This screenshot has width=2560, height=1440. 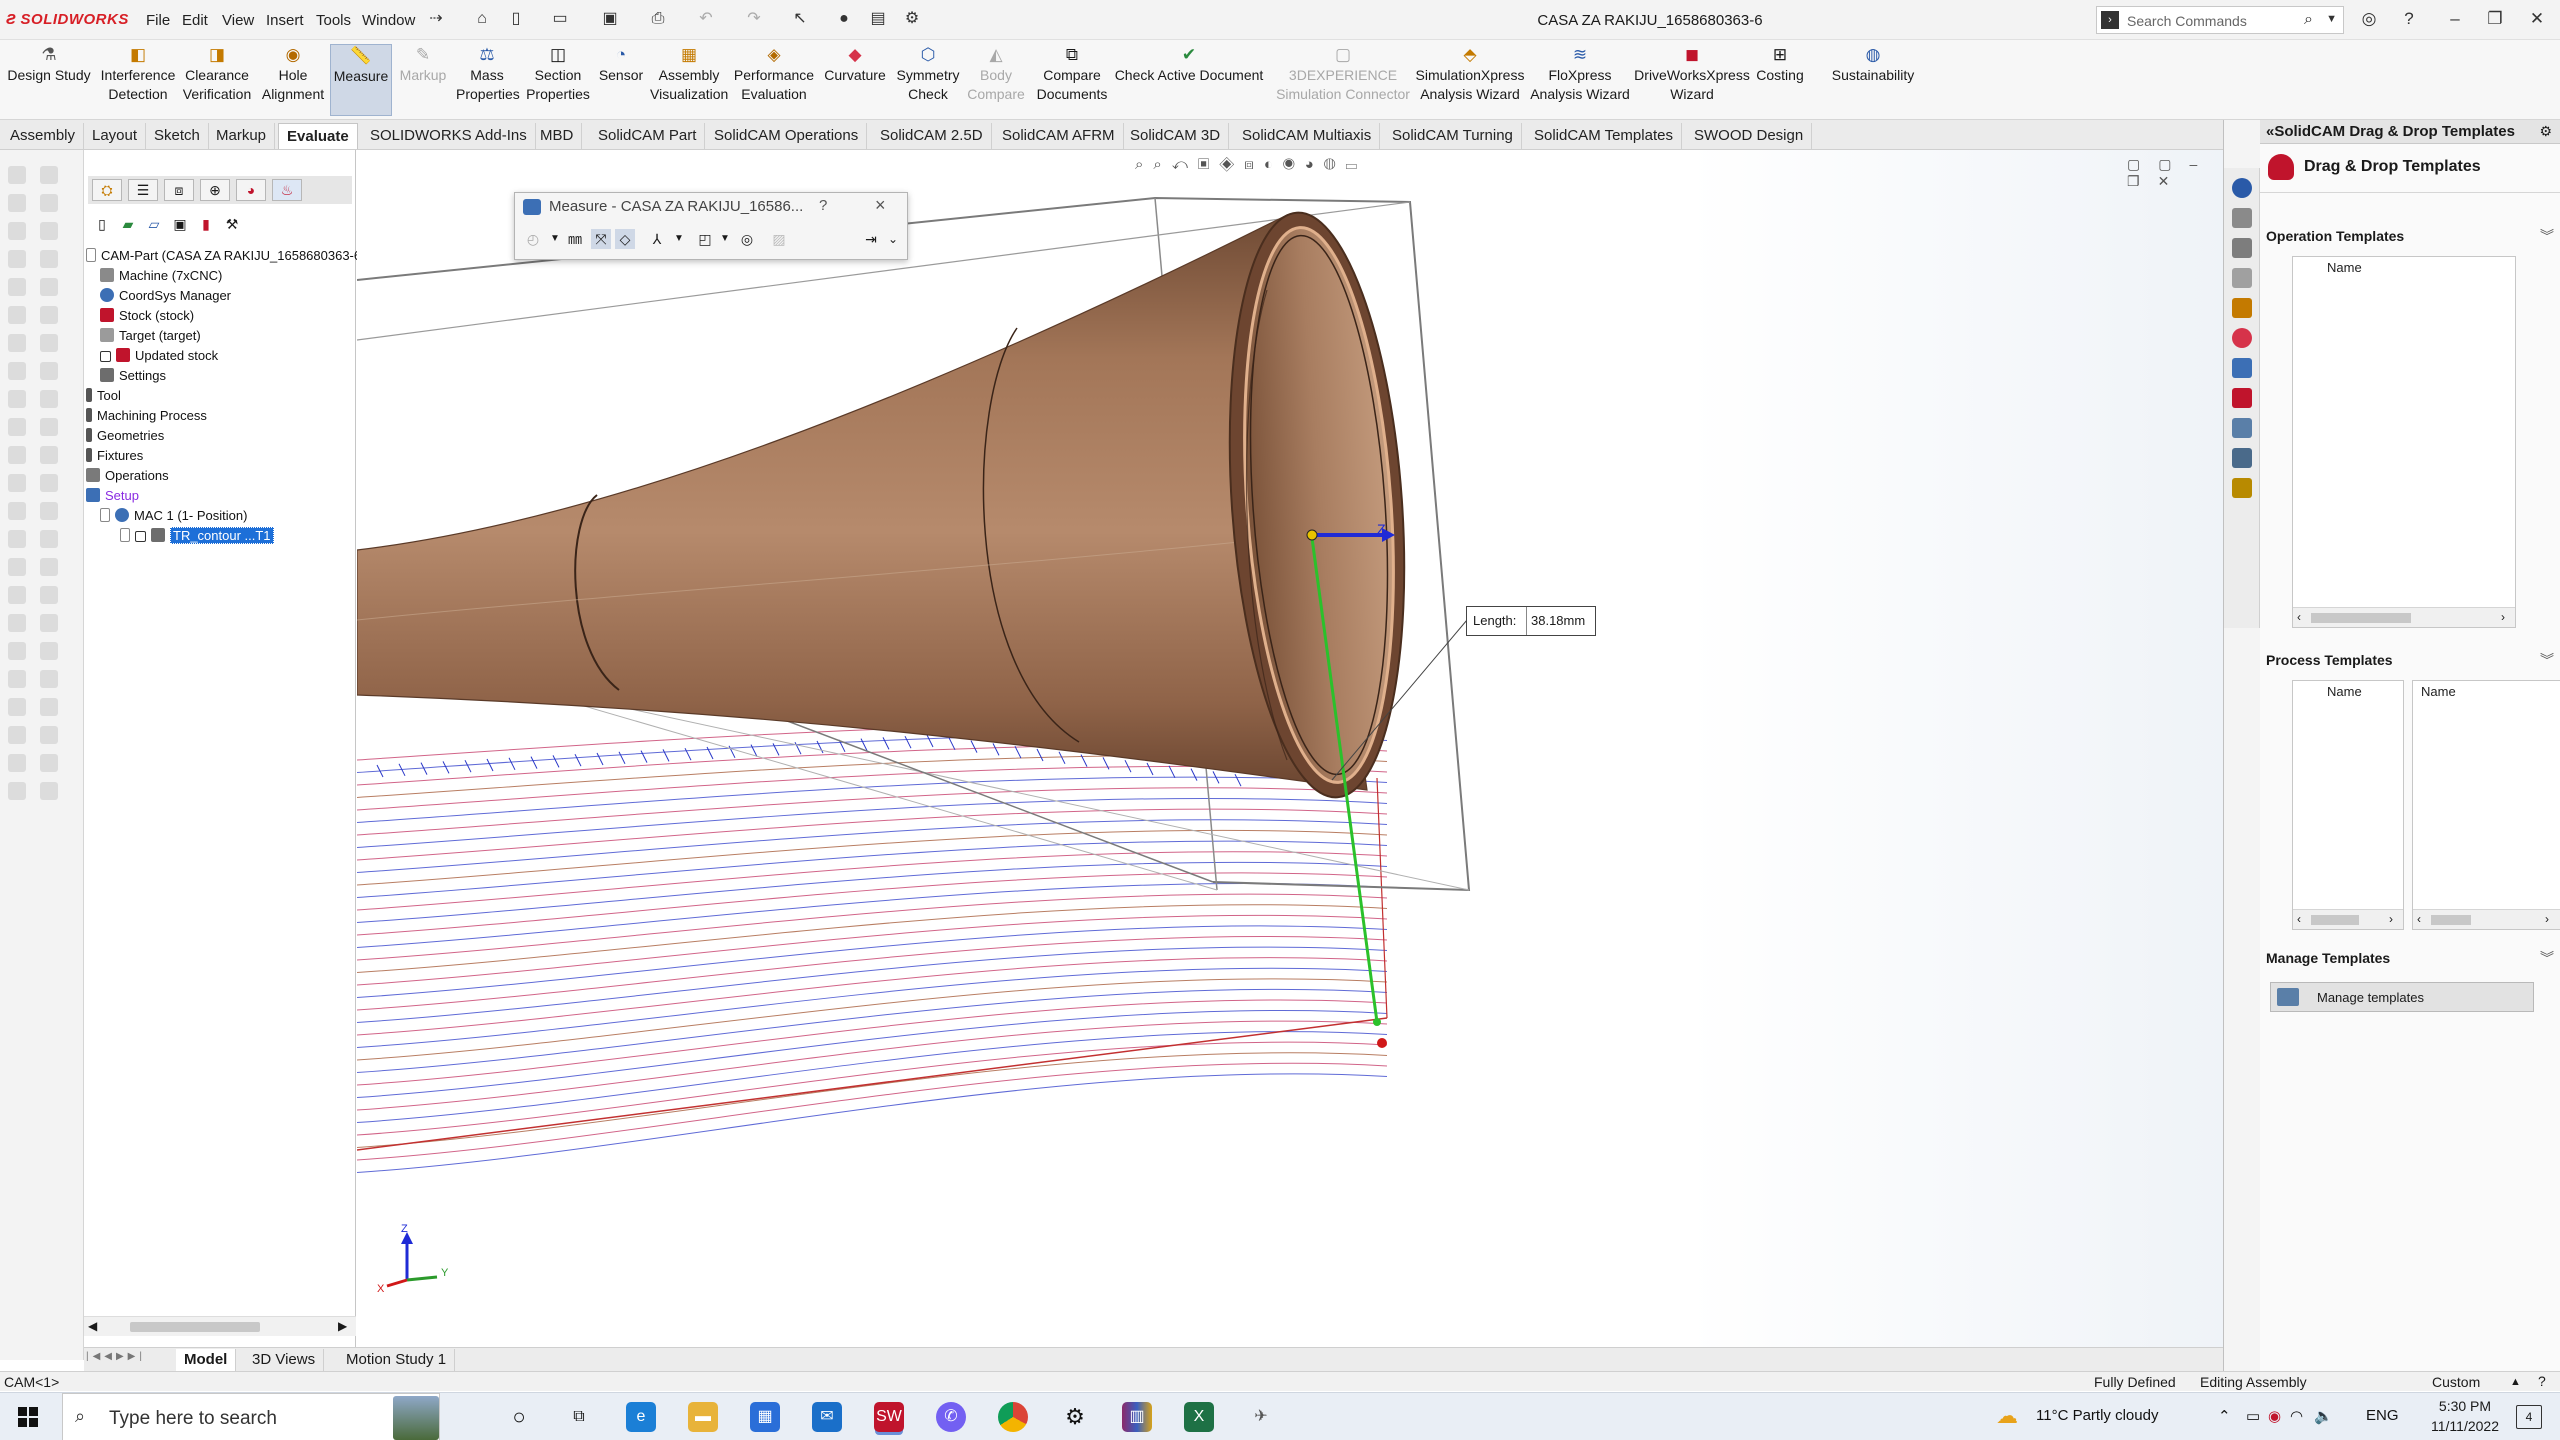 What do you see at coordinates (17, 231) in the screenshot?
I see `spline-tool-icon` at bounding box center [17, 231].